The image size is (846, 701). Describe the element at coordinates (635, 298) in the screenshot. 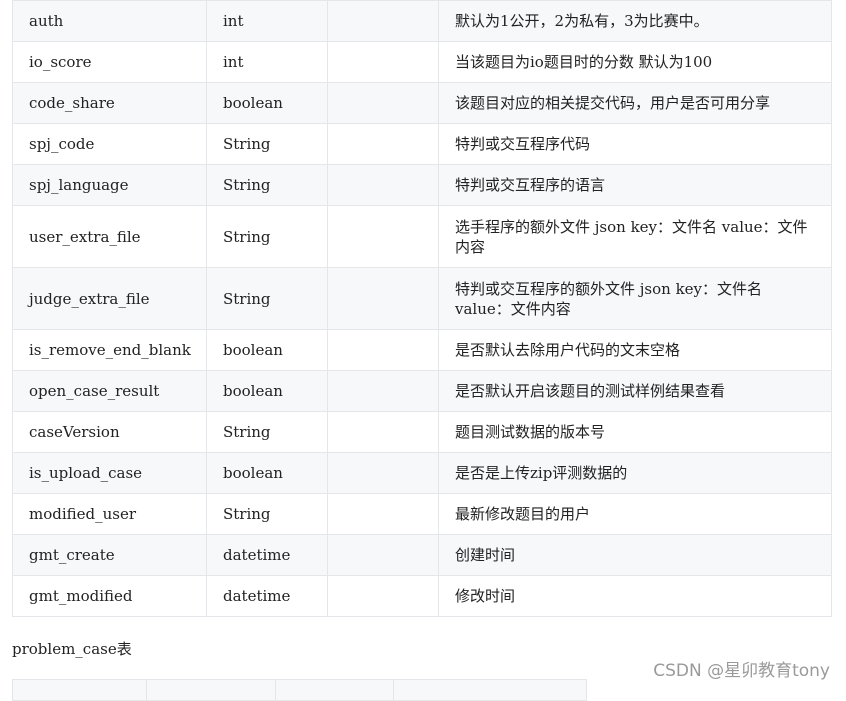

I see `table-cell: 特判或交互程序的额外文件 json key：文件名 value：文件内容` at that location.